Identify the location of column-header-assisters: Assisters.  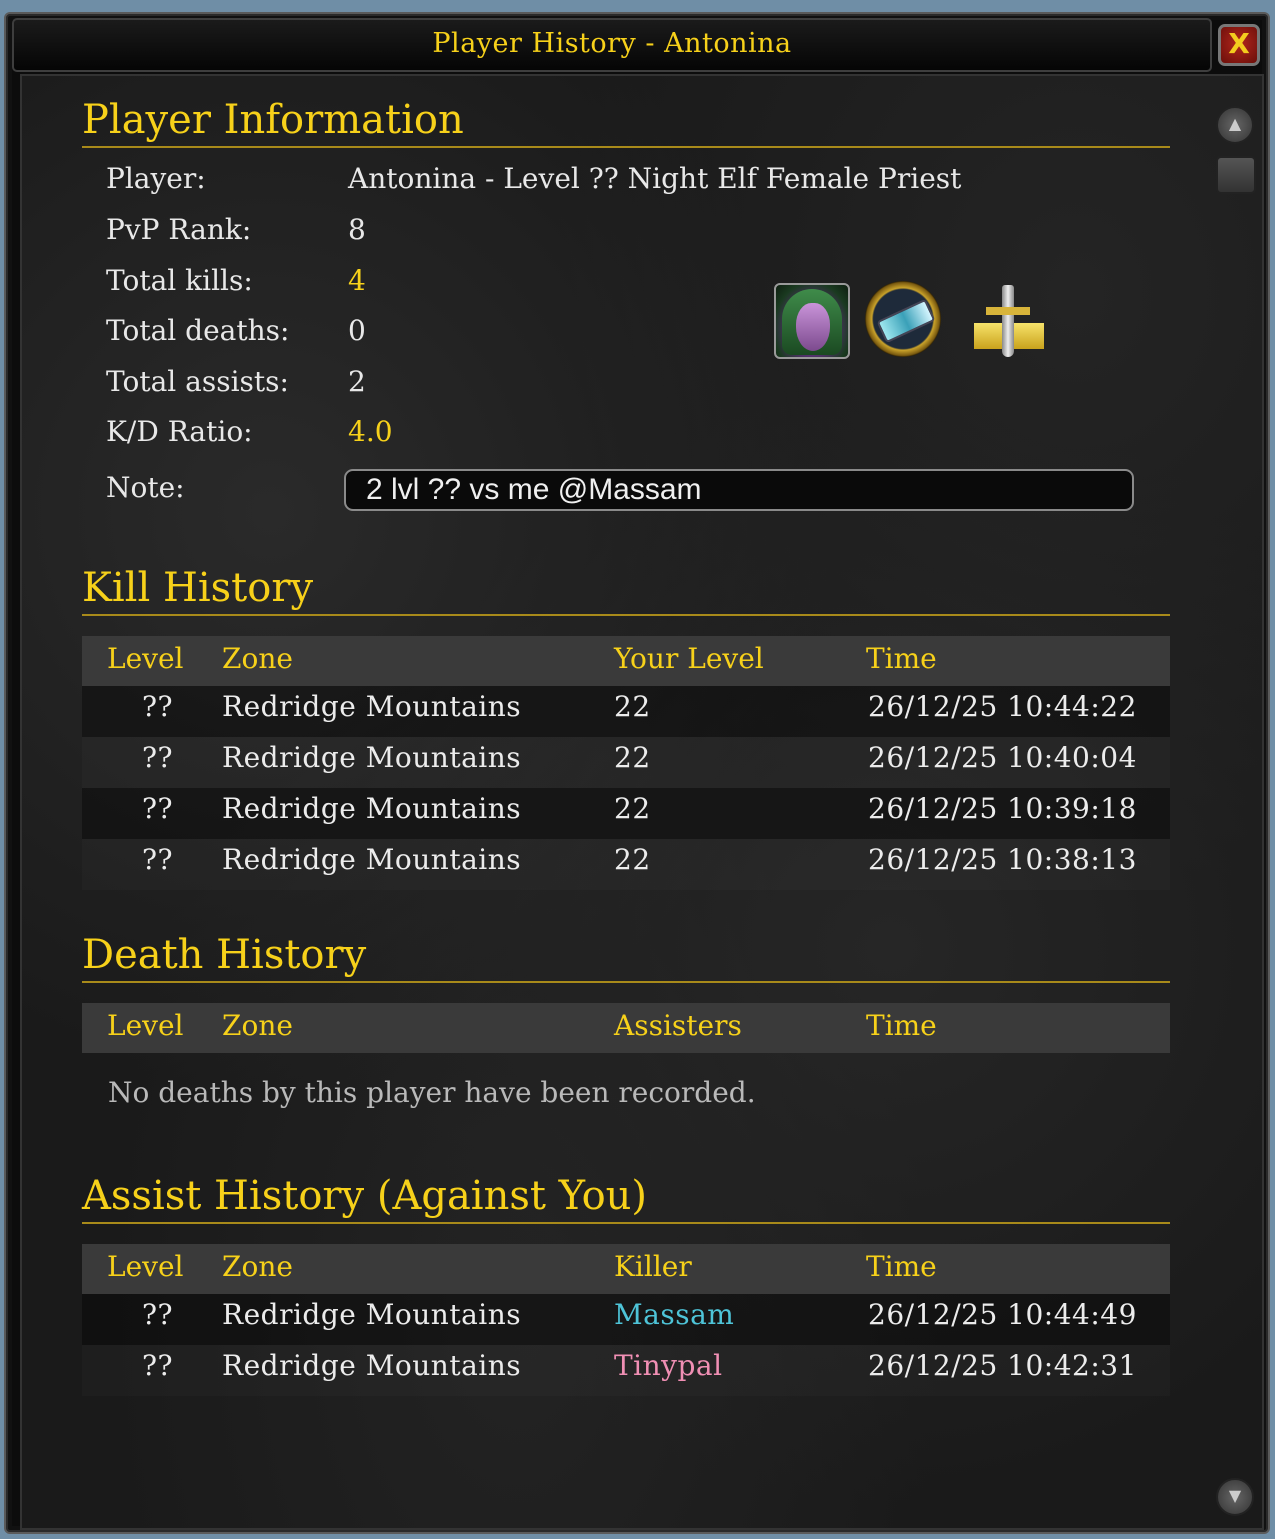
(678, 1025).